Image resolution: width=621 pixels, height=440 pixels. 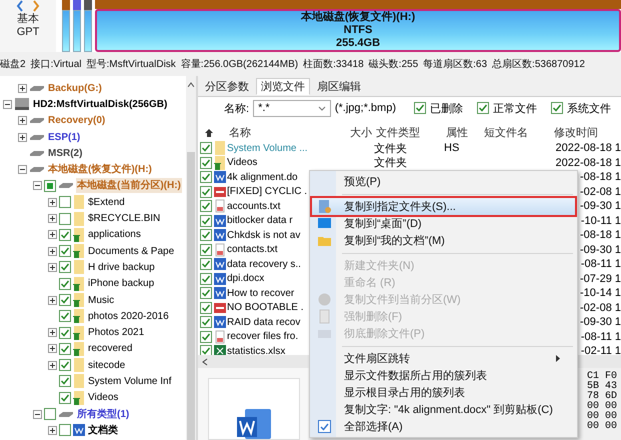 I want to click on menu-item: 复制文字: "4k alignment.docx" 到剪贴板(C), so click(x=443, y=409).